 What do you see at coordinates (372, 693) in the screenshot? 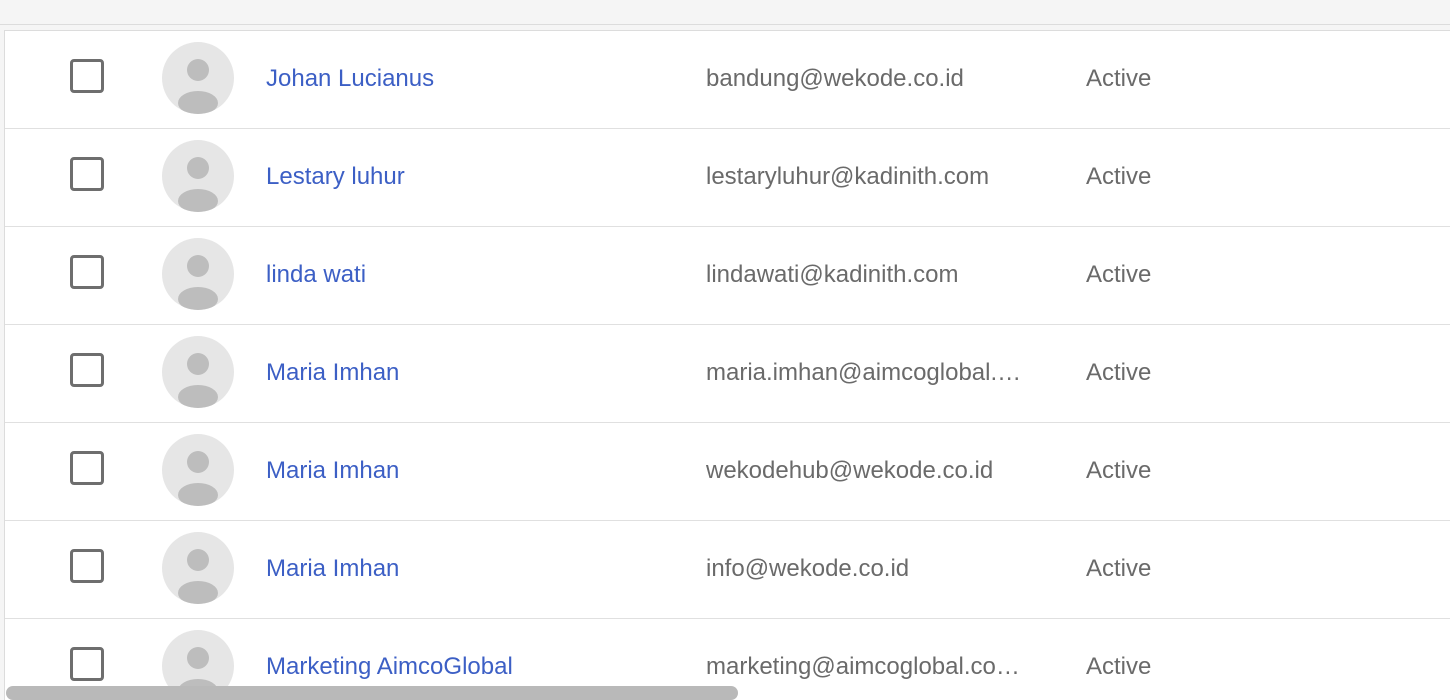
I see `horizontal-scrollbar-thumb` at bounding box center [372, 693].